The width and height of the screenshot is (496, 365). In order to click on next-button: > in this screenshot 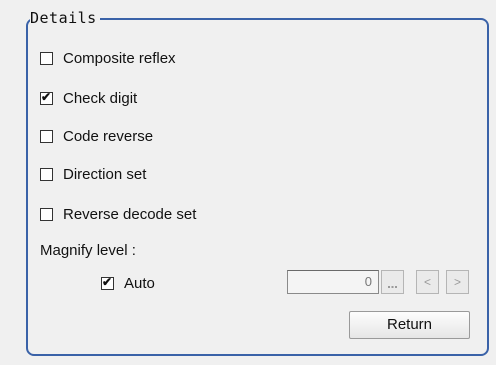, I will do `click(457, 282)`.